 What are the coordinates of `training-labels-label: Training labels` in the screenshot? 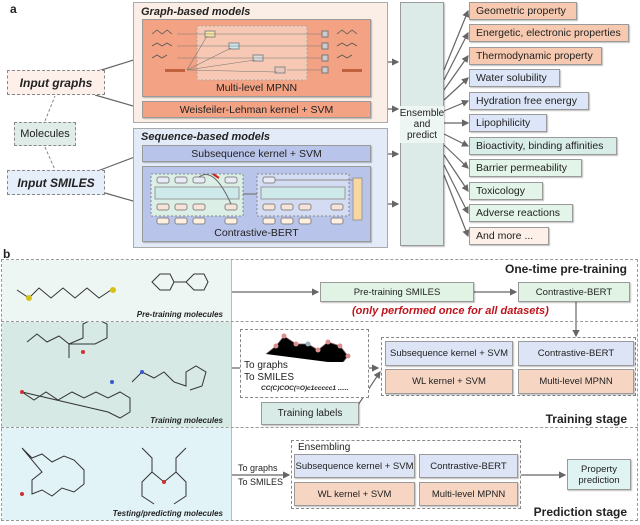 It's located at (310, 413).